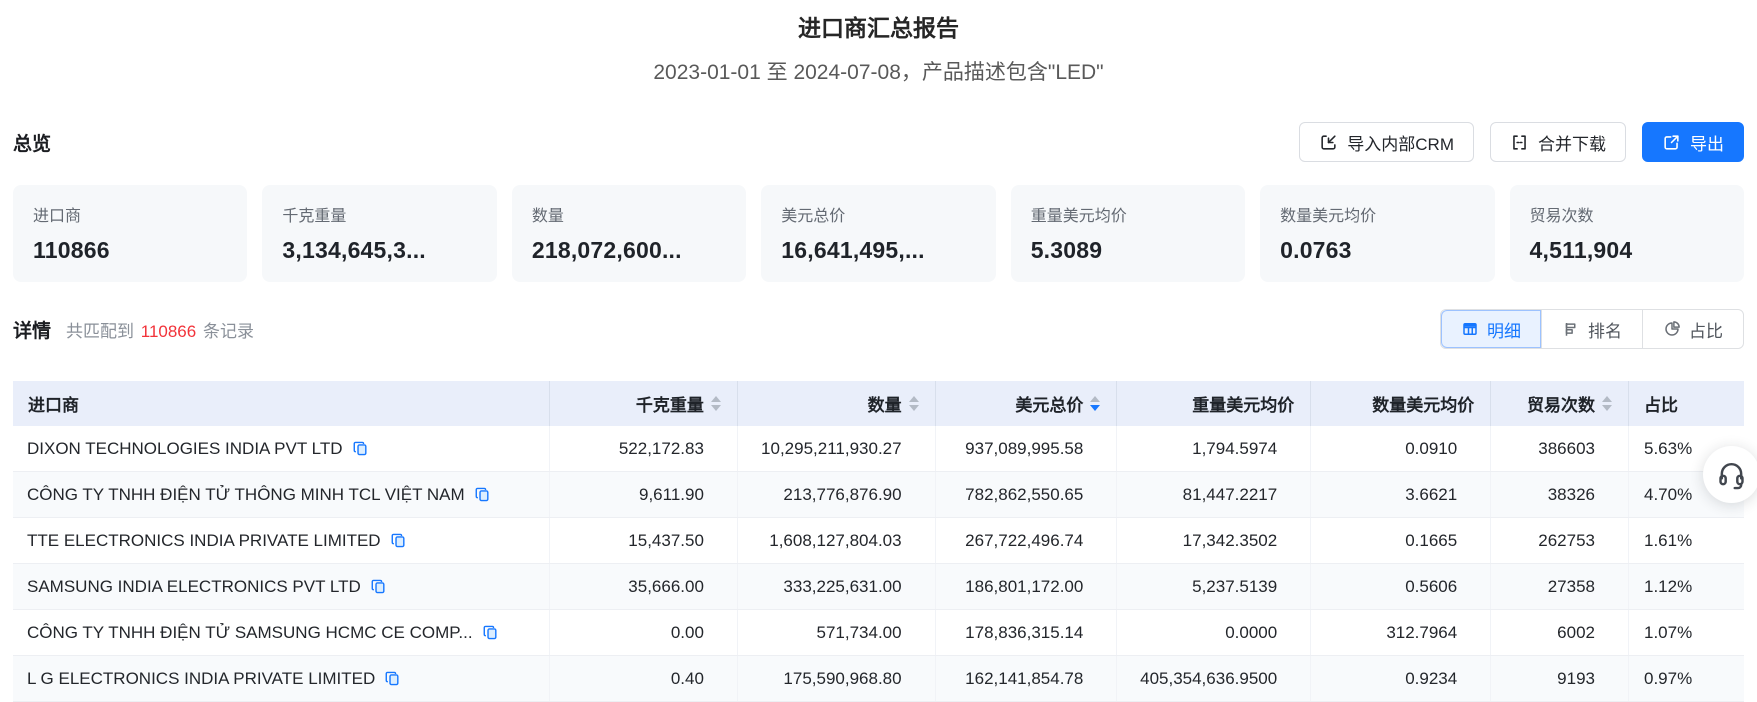 This screenshot has height=702, width=1757. What do you see at coordinates (884, 405) in the screenshot?
I see `column-header-label: 数量` at bounding box center [884, 405].